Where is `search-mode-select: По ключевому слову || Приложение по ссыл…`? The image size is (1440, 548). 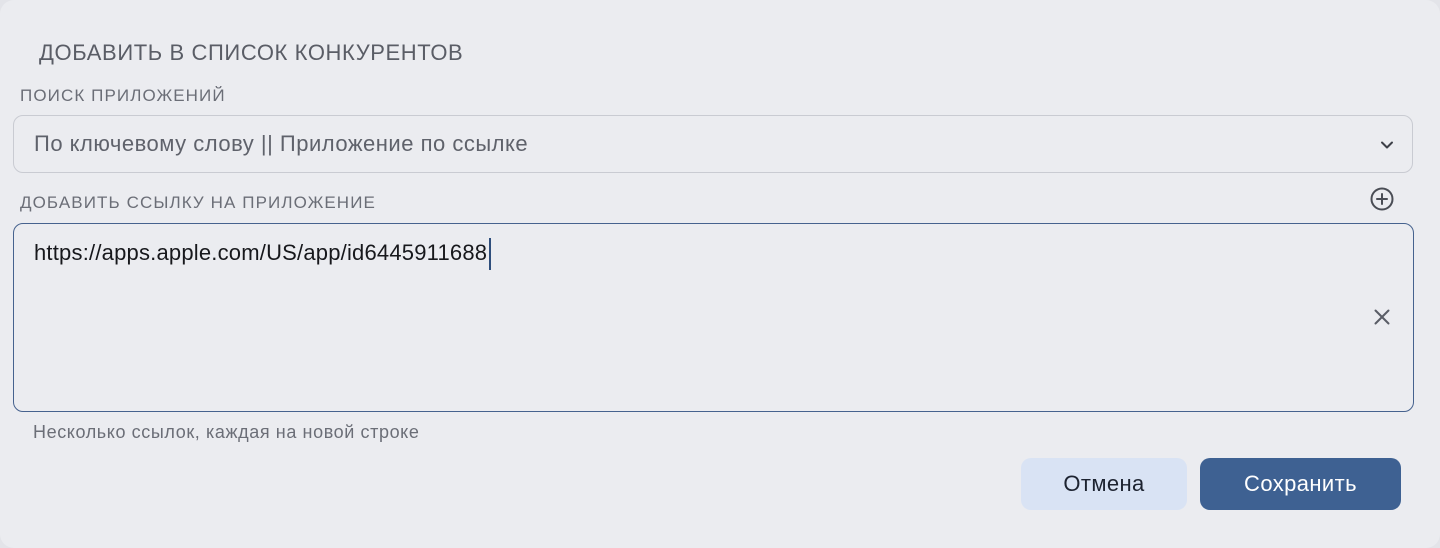 search-mode-select: По ключевому слову || Приложение по ссыл… is located at coordinates (713, 144).